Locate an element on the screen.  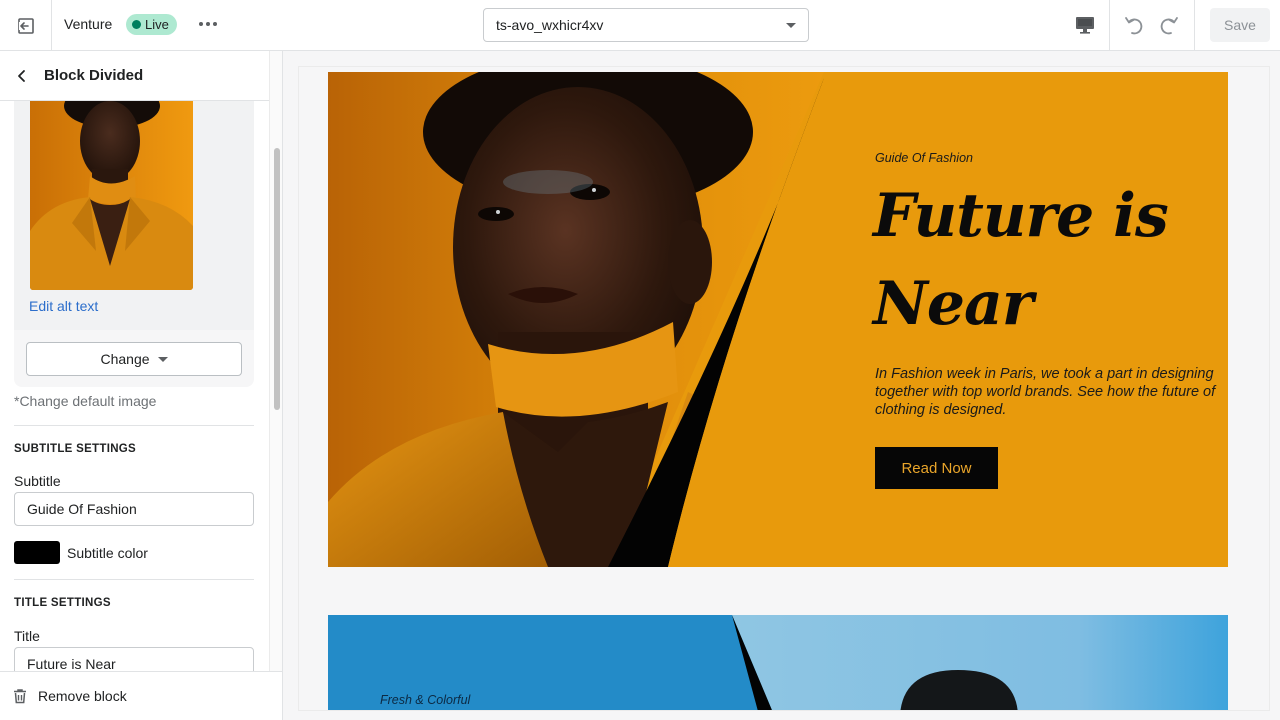
read-now-button: Read Now is located at coordinates (936, 468).